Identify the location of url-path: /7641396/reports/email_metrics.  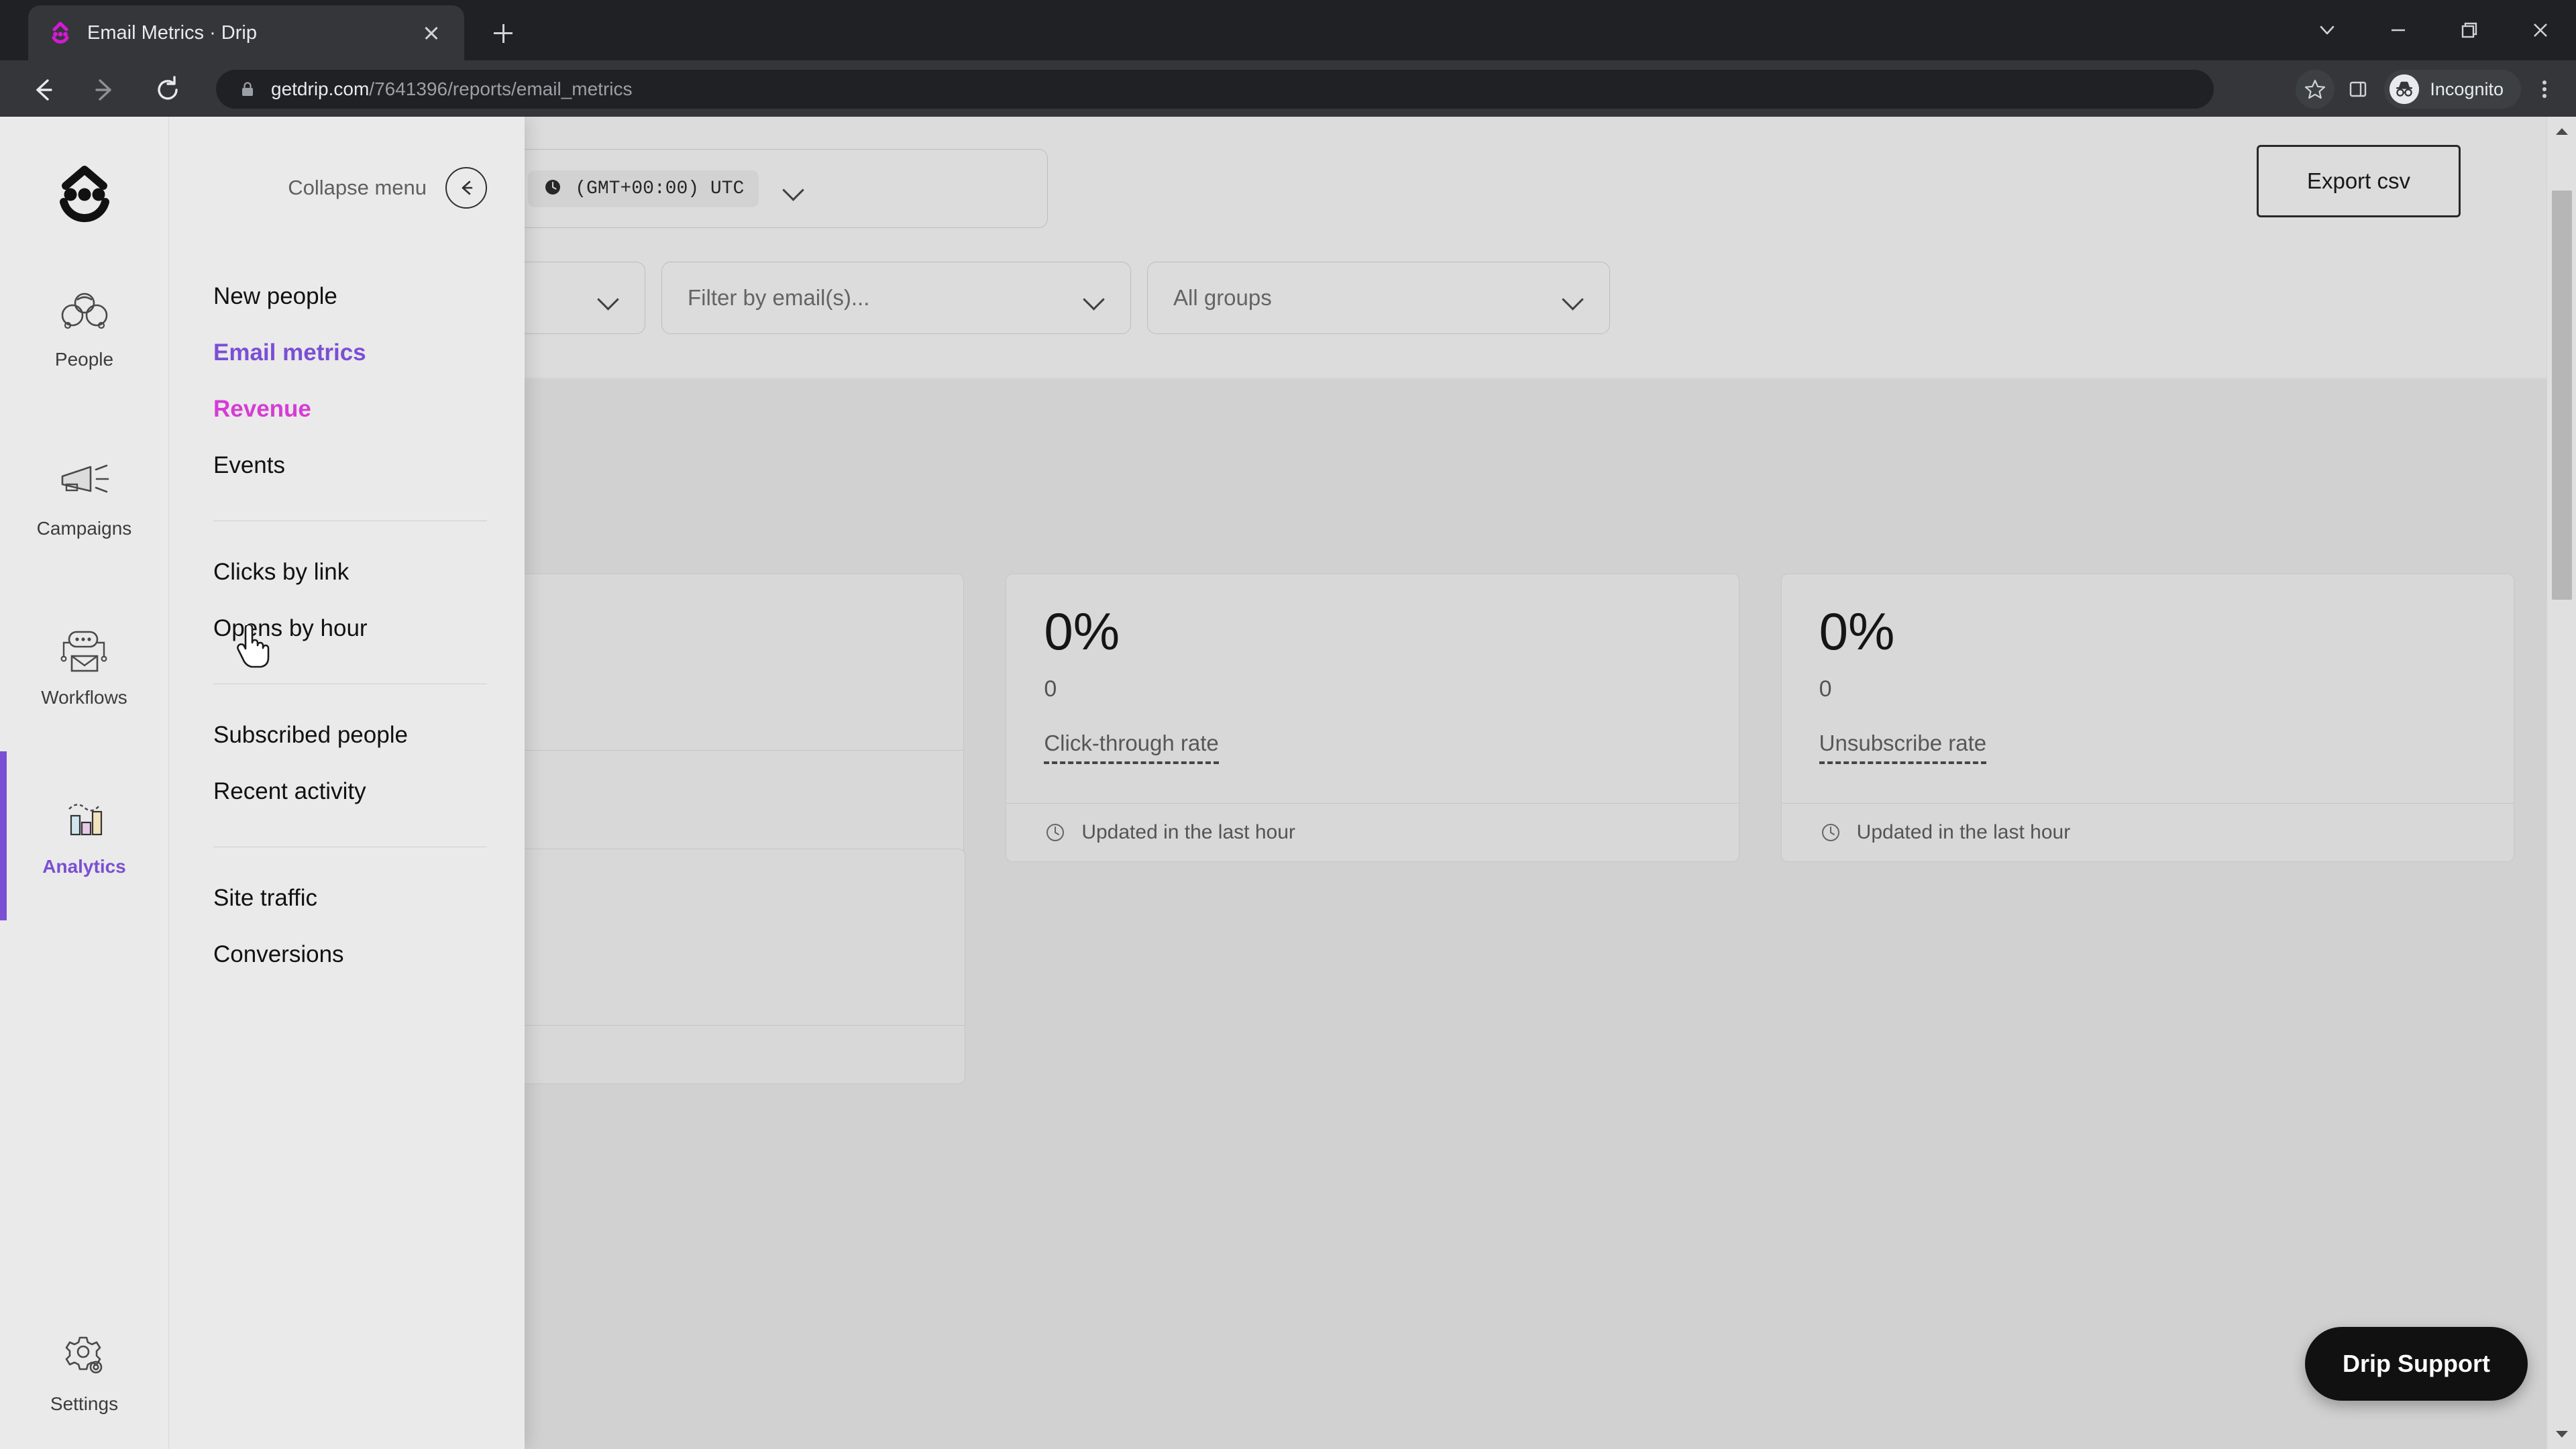
(501, 88).